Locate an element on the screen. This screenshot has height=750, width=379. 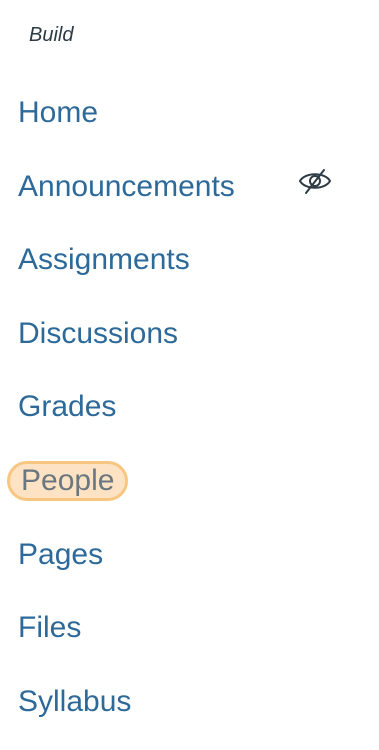
nav-item-grades: Grades is located at coordinates (67, 407).